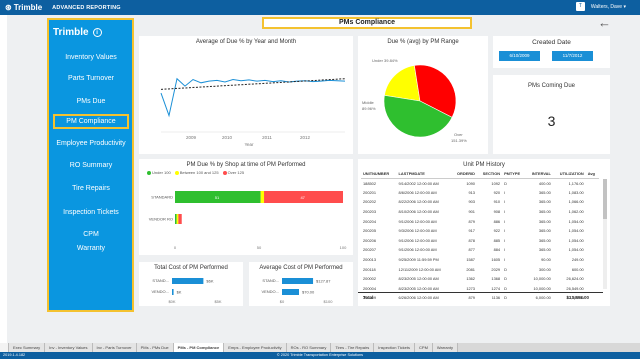  What do you see at coordinates (576, 202) in the screenshot?
I see `table-cell: 1,066.00` at bounding box center [576, 202].